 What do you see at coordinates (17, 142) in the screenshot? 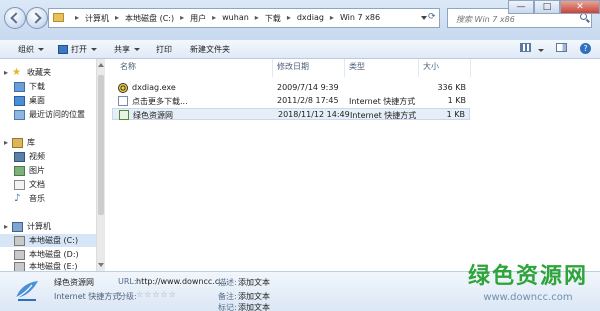
I see `libraries-icon` at bounding box center [17, 142].